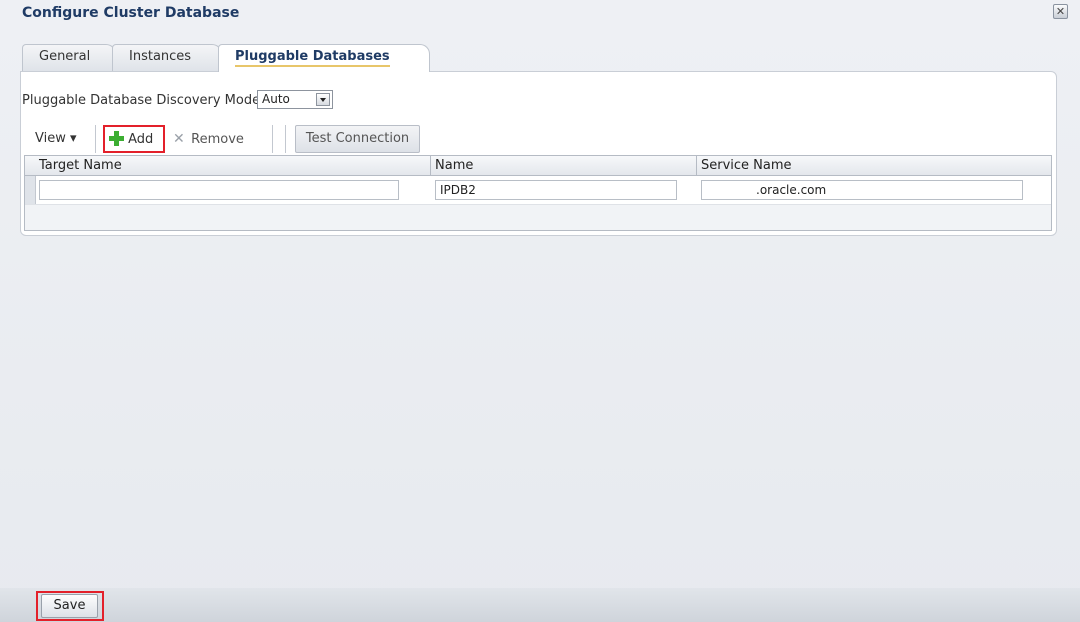 The width and height of the screenshot is (1080, 622). Describe the element at coordinates (179, 139) in the screenshot. I see `remove-x-icon: ✕` at that location.